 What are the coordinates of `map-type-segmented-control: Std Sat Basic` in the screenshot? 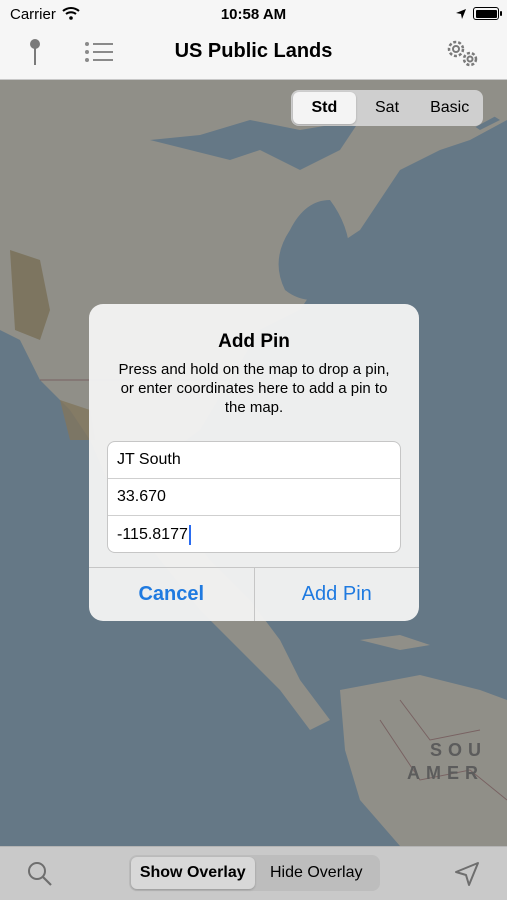 It's located at (387, 108).